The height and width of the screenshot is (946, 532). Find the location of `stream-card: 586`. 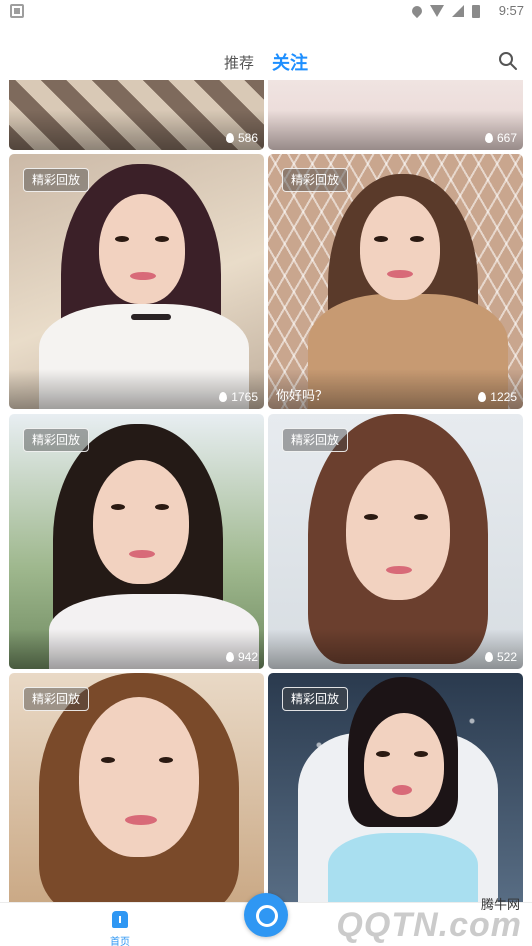

stream-card: 586 is located at coordinates (136, 115).